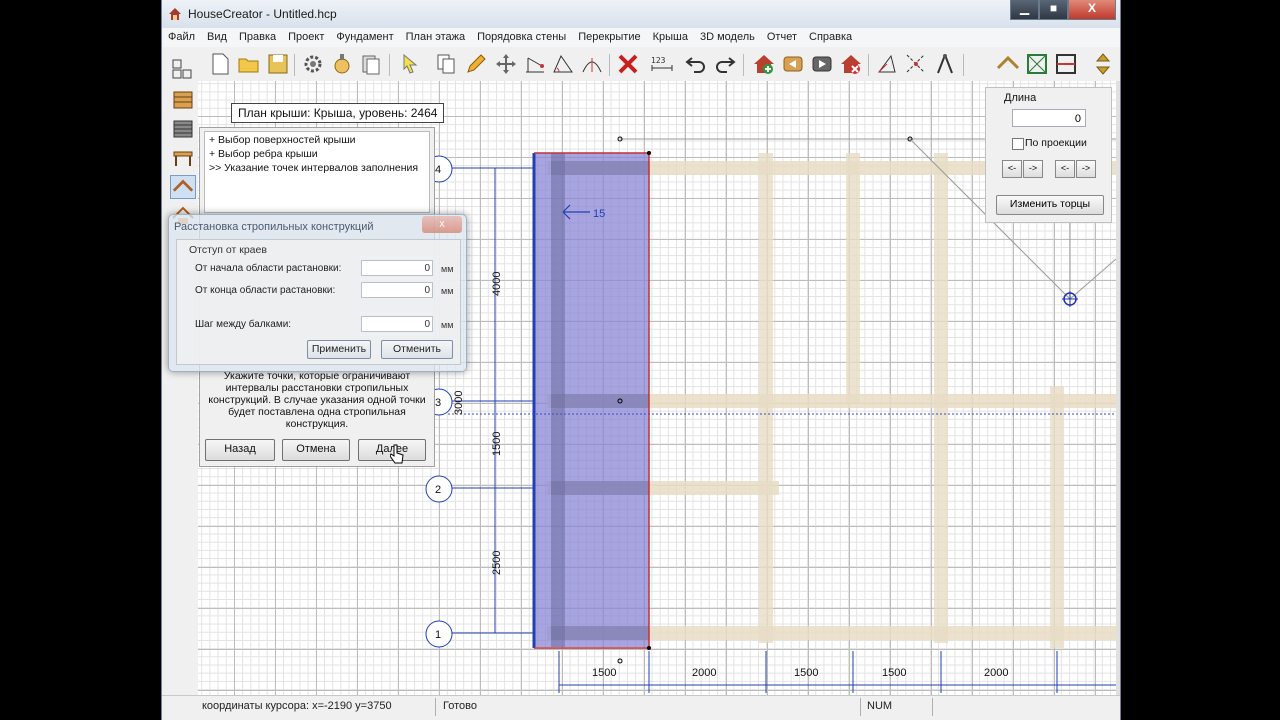 This screenshot has width=1280, height=720. Describe the element at coordinates (670, 37) in the screenshot. I see `menu-roof: Крыша` at that location.